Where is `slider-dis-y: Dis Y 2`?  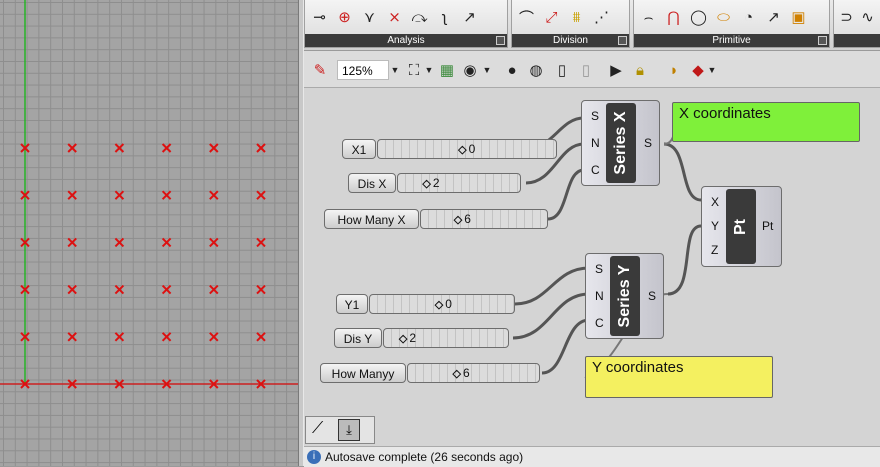 slider-dis-y: Dis Y 2 is located at coordinates (423, 338).